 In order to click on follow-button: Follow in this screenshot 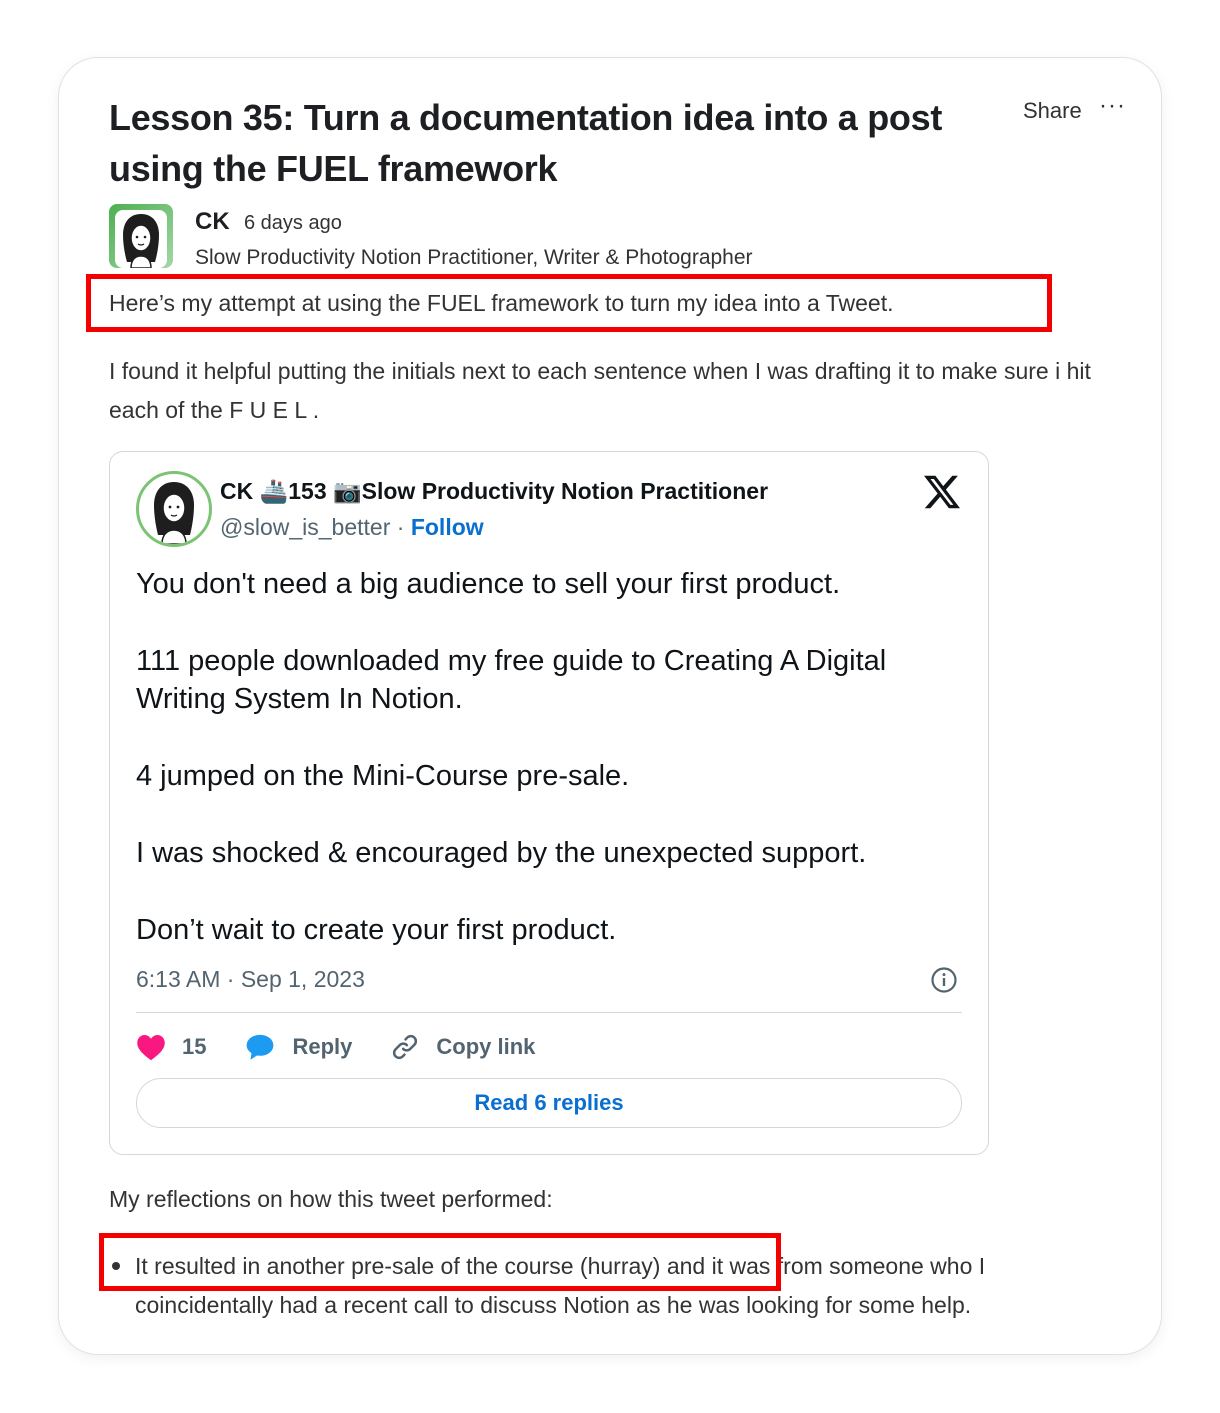, I will do `click(447, 527)`.